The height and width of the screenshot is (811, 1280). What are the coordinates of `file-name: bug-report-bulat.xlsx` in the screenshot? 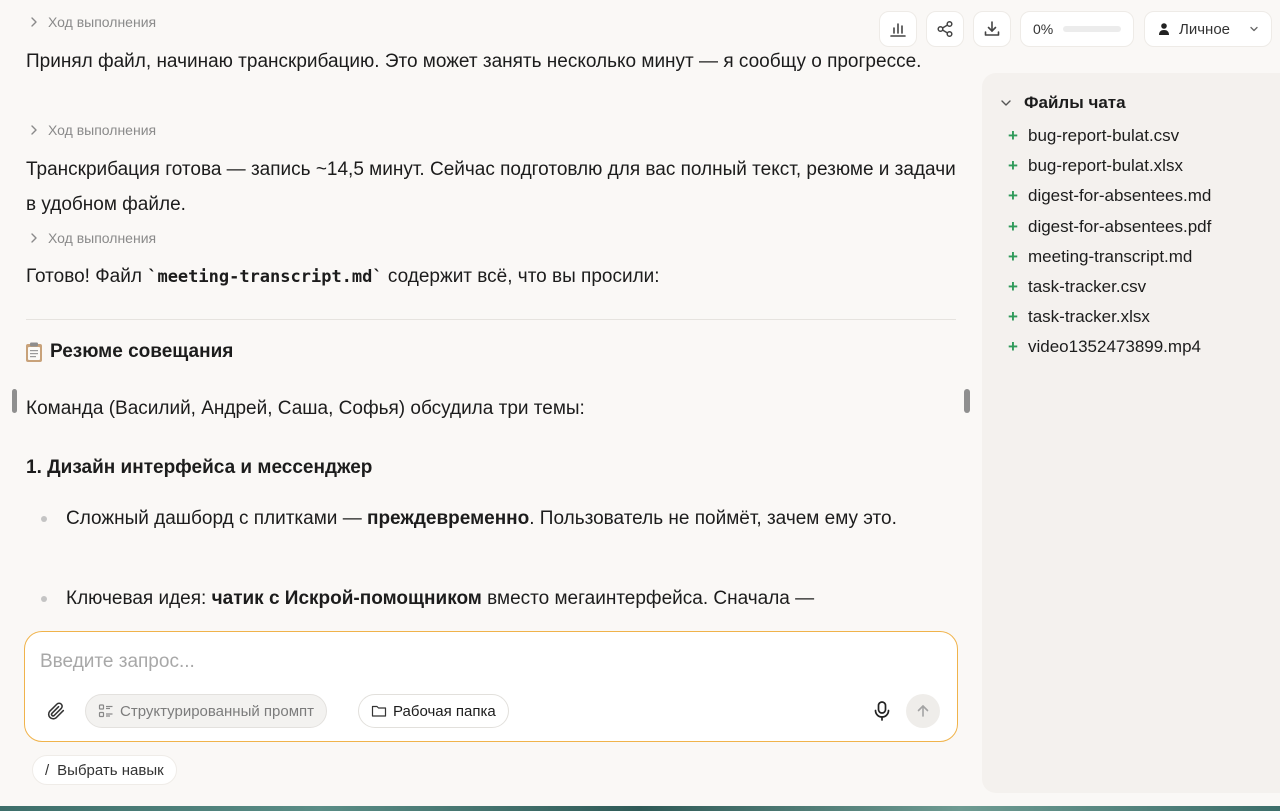 It's located at (1105, 166).